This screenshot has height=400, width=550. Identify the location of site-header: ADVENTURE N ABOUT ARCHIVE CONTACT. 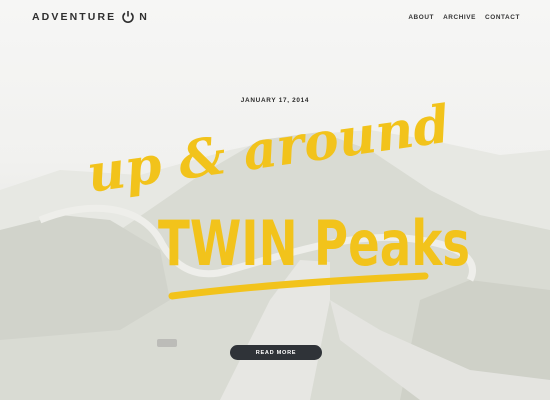
(275, 20).